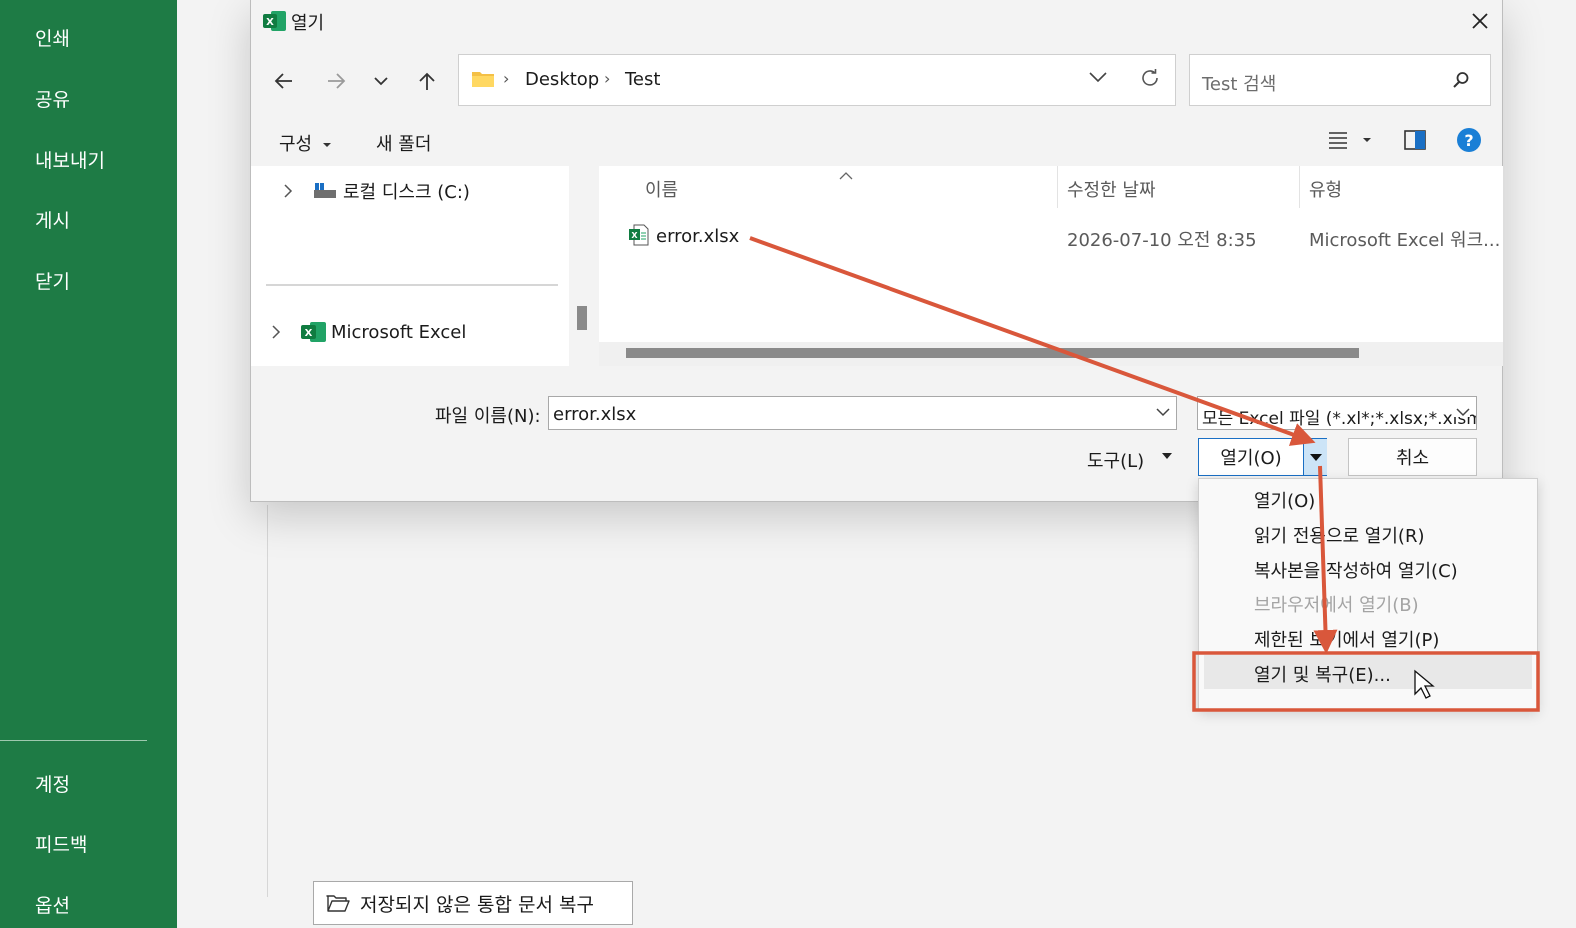 The width and height of the screenshot is (1576, 928). Describe the element at coordinates (582, 318) in the screenshot. I see `nav-scrollbar` at that location.